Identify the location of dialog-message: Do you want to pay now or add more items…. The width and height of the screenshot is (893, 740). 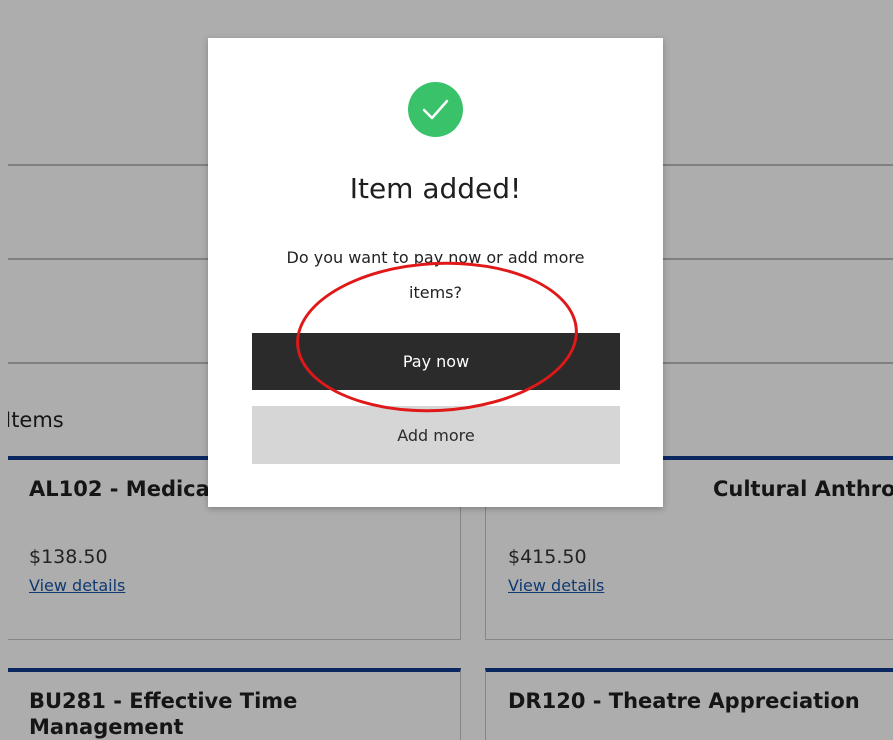
(435, 275).